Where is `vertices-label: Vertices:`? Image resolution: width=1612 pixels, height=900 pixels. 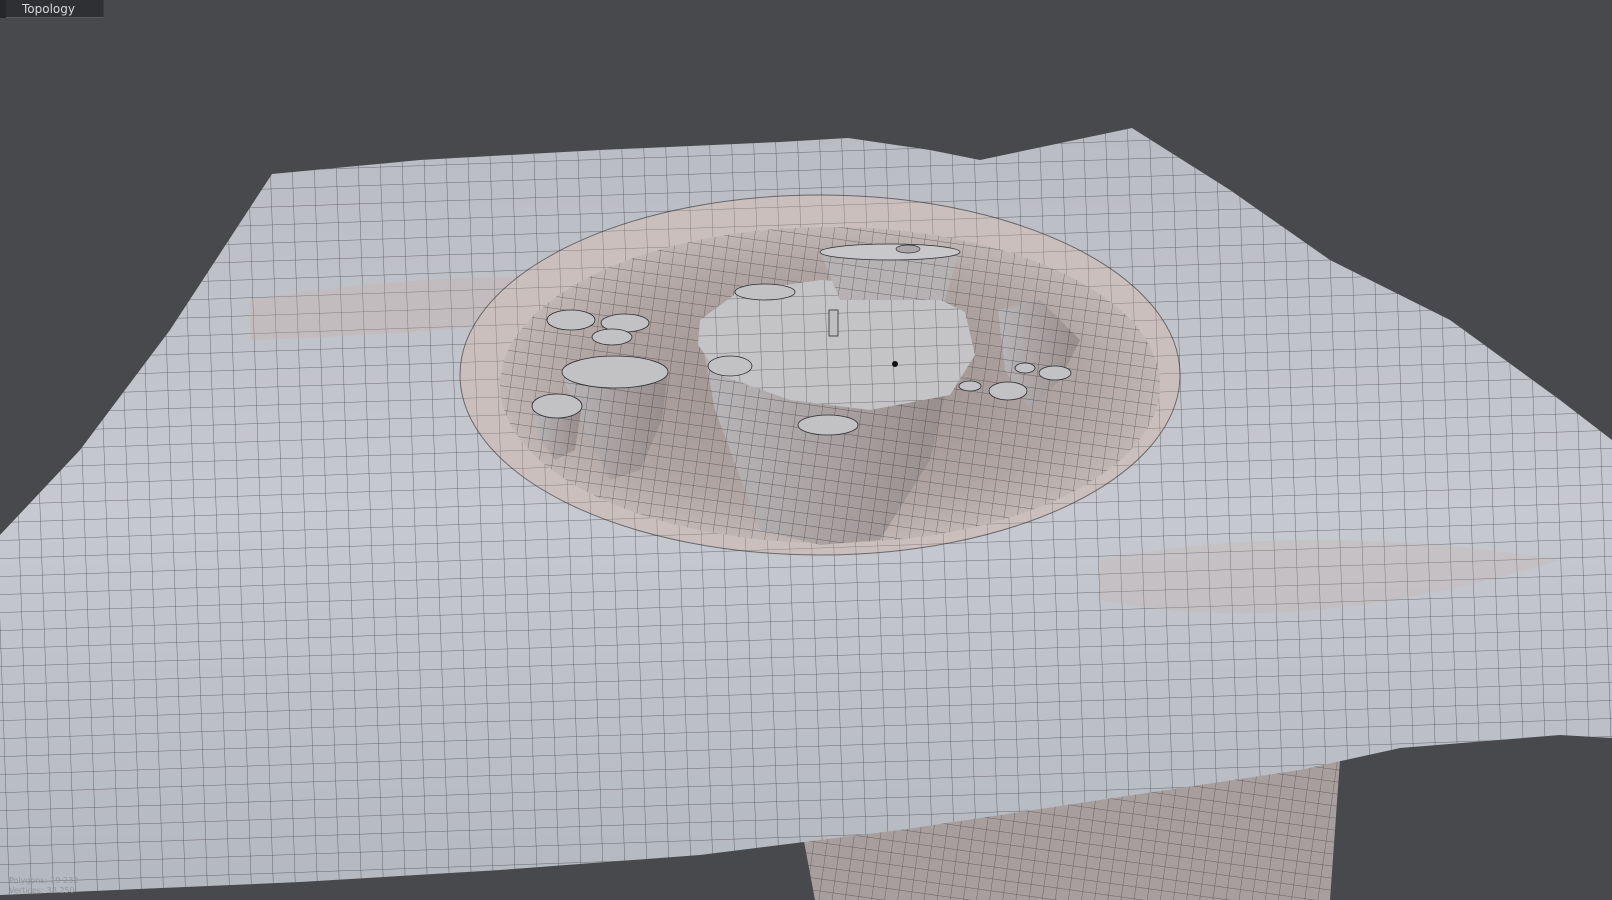
vertices-label: Vertices: is located at coordinates (26, 890).